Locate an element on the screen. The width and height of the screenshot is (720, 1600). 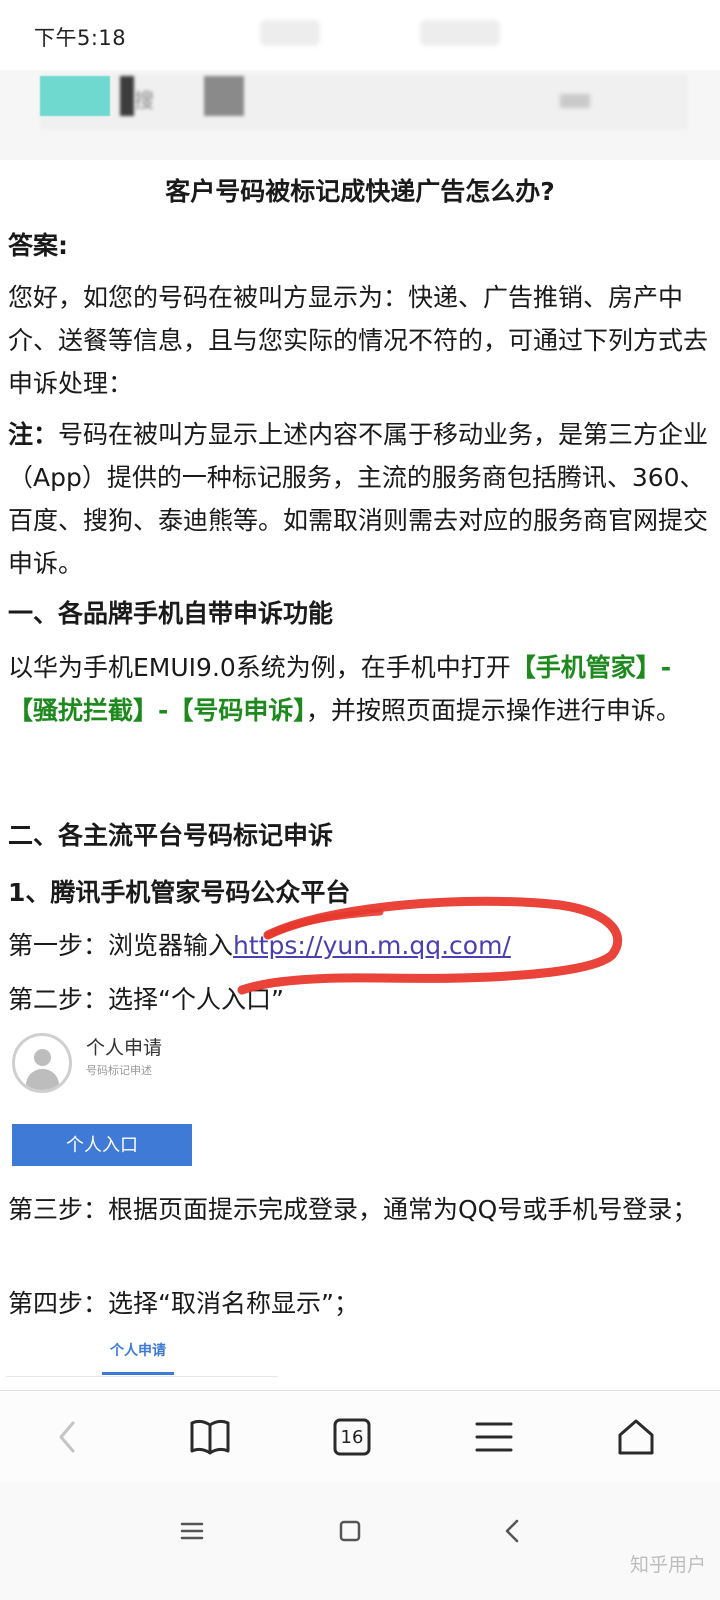
status-bar: 下午5:18 is located at coordinates (360, 35).